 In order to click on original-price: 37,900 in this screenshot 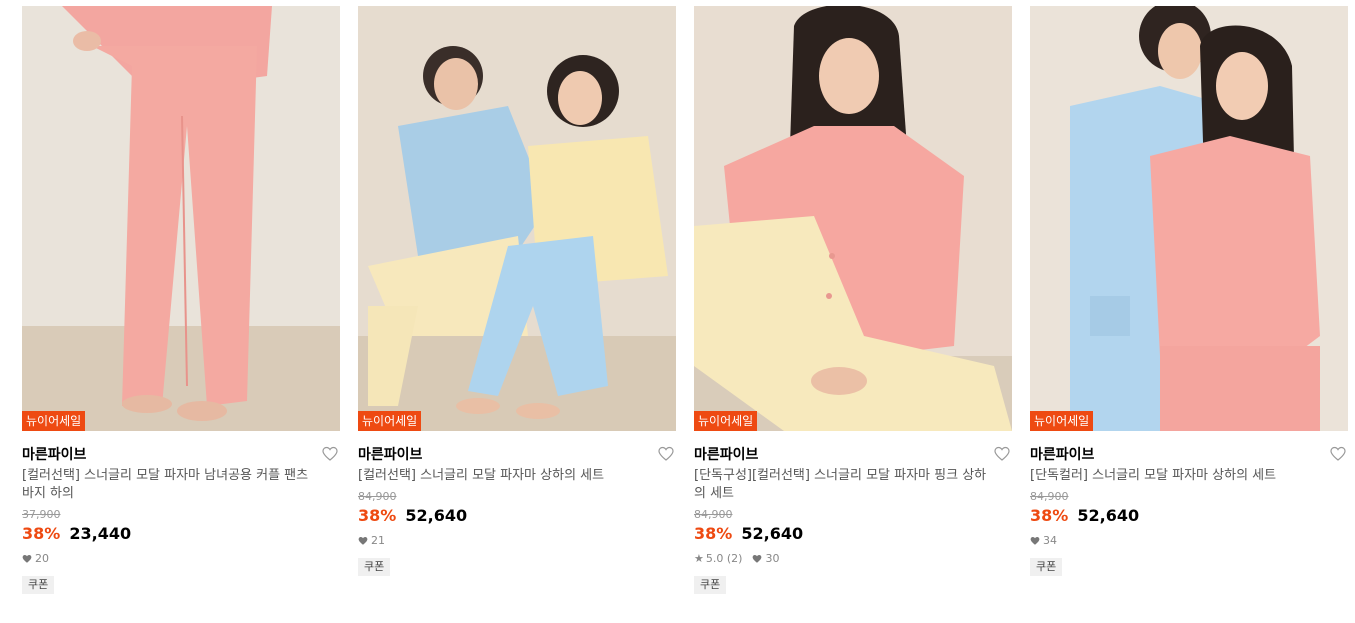, I will do `click(41, 514)`.